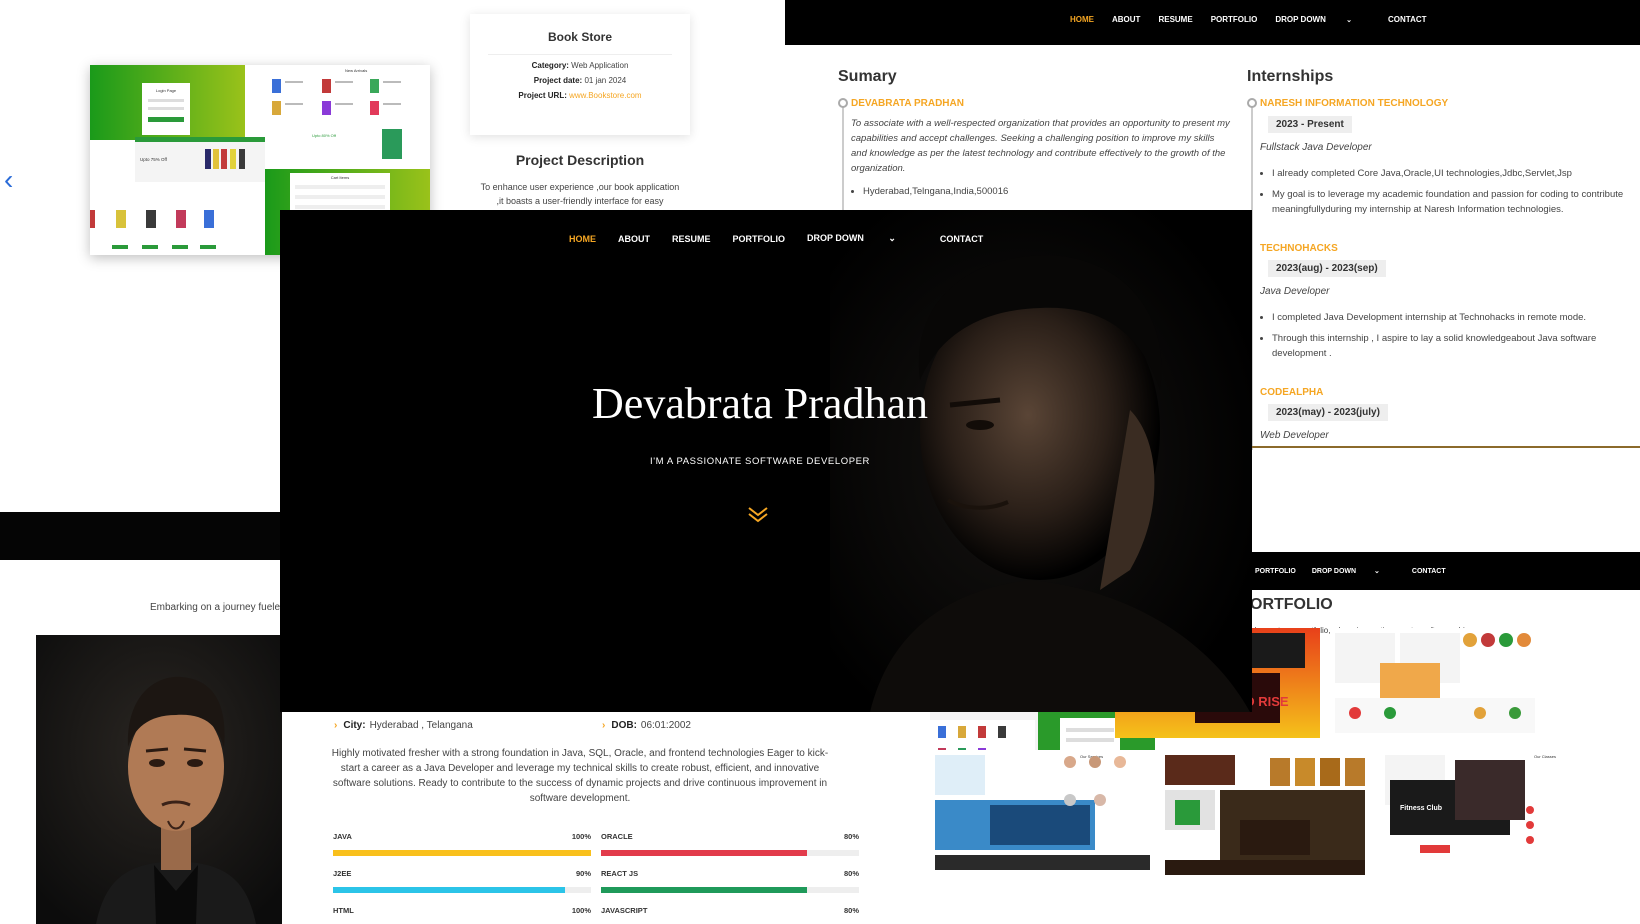  I want to click on skill-html: HTML 100%, so click(462, 910).